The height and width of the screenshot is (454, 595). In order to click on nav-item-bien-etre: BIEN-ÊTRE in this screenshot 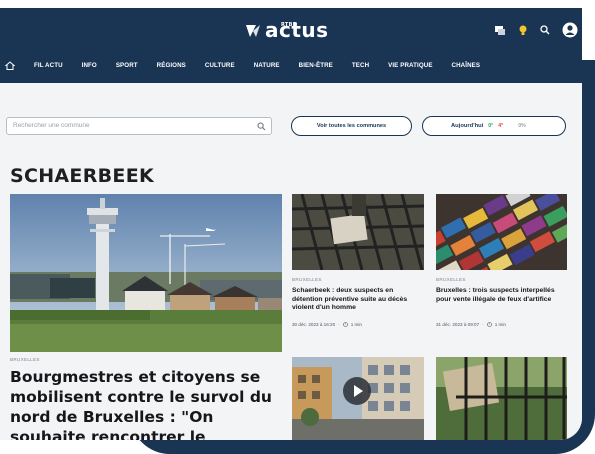, I will do `click(316, 65)`.